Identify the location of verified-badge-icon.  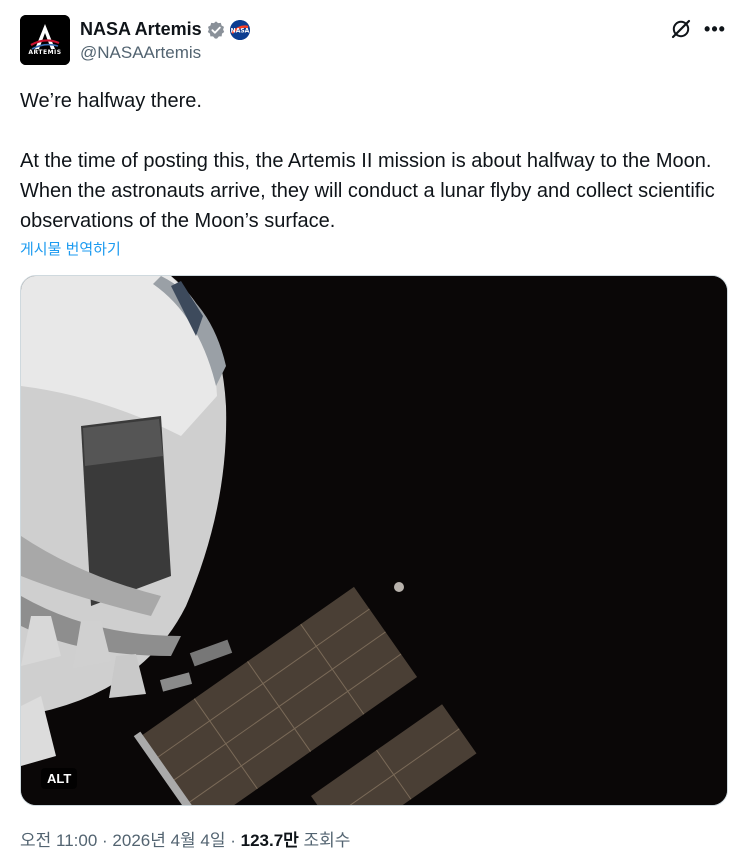
(216, 30).